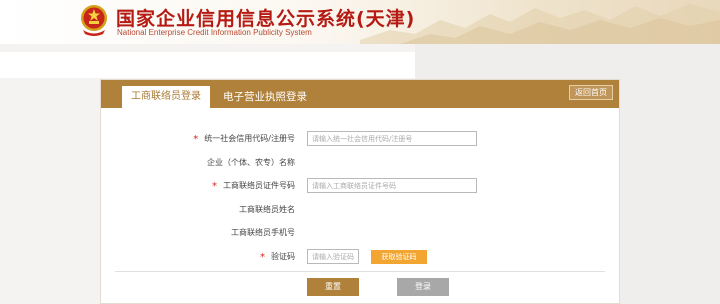  Describe the element at coordinates (251, 162) in the screenshot. I see `enterprise-name-label: 企业（个体、农专）名称` at that location.